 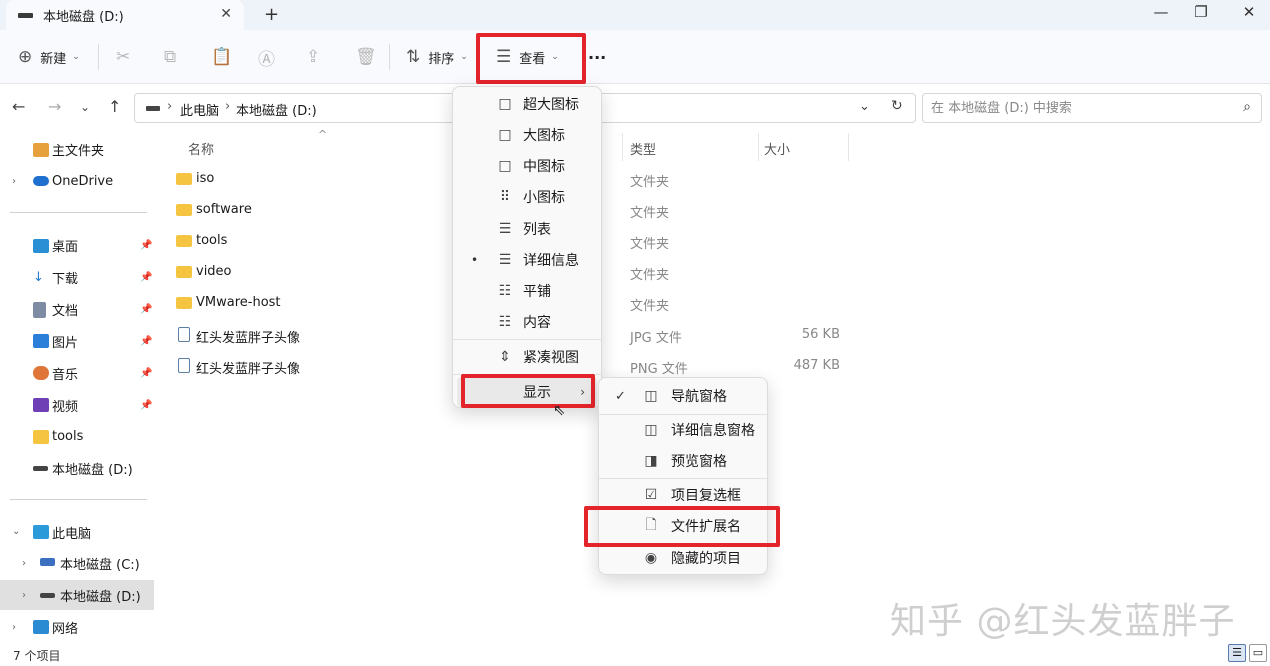 I want to click on command-bar: ⊕ 新建 ⌄ ✂ ⧉ 📋 Ⓐ ⇪ 🗑 ⇅ 排序 ⌄ ☰ 查看 ⌄ ···, so click(x=635, y=57).